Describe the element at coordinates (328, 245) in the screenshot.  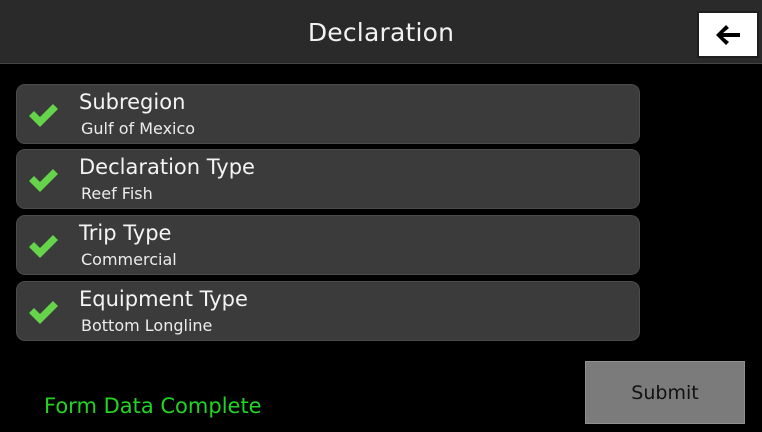
I see `field-row-trip-type: Trip Type Commercial` at that location.